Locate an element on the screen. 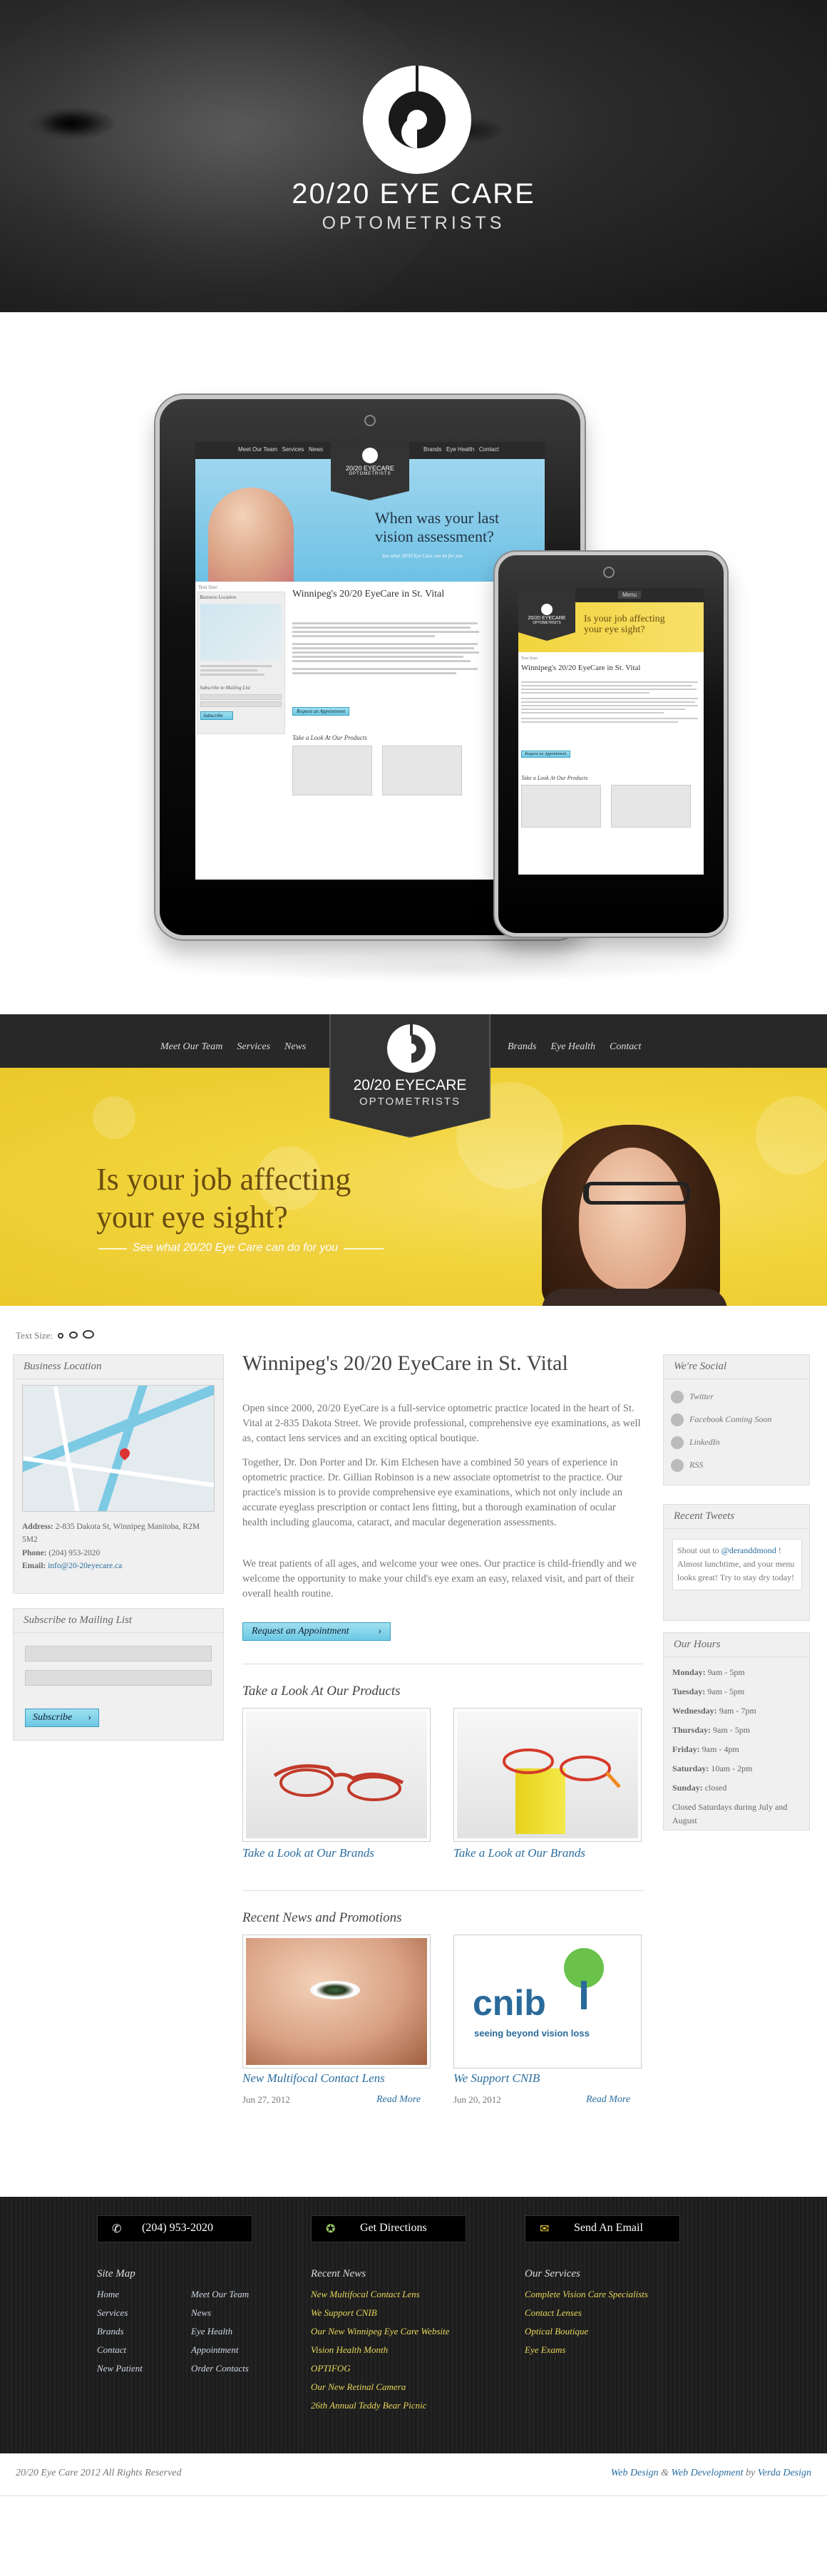 Image resolution: width=827 pixels, height=2576 pixels. social-item-rss: RSS is located at coordinates (738, 1464).